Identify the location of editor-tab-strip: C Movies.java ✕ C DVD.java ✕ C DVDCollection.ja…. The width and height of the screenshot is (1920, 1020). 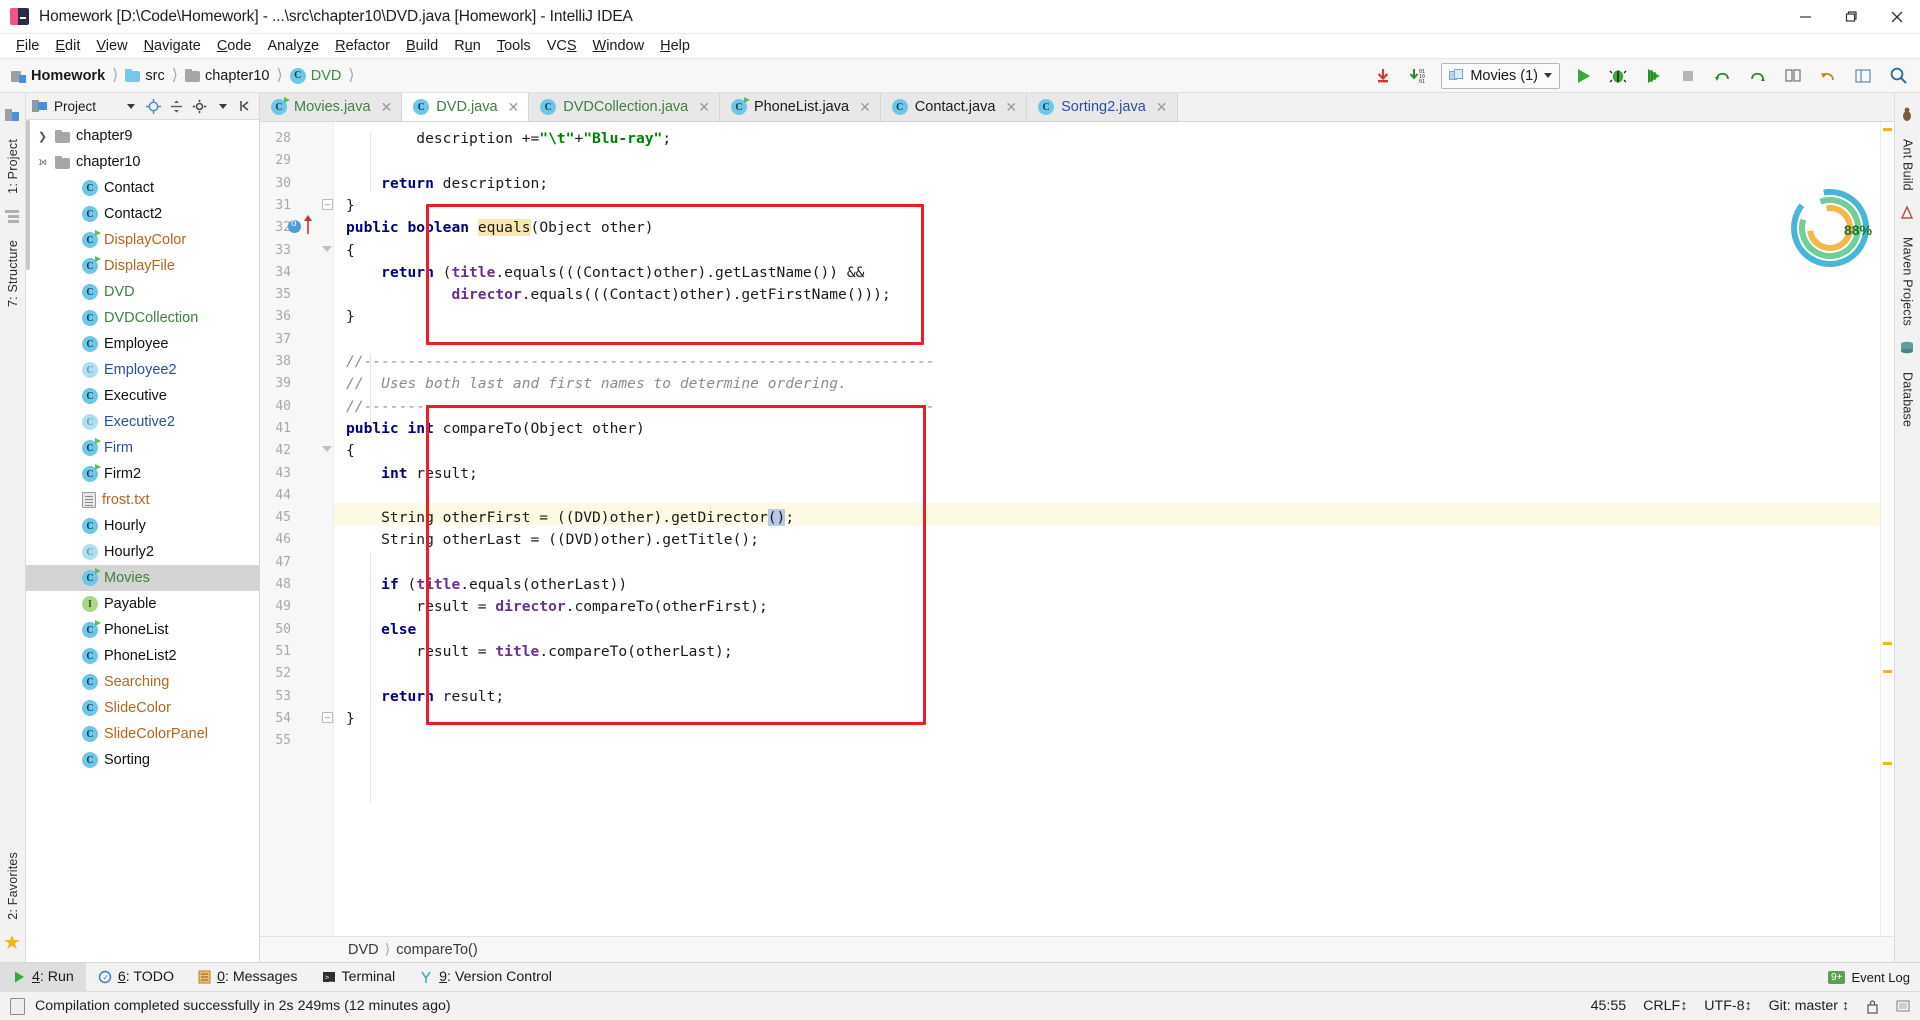
(1077, 107).